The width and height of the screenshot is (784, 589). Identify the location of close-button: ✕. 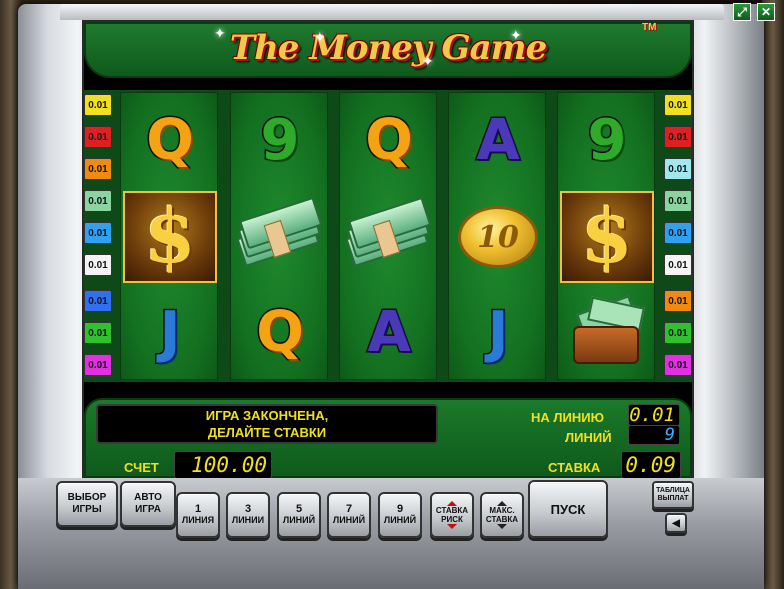
(766, 12).